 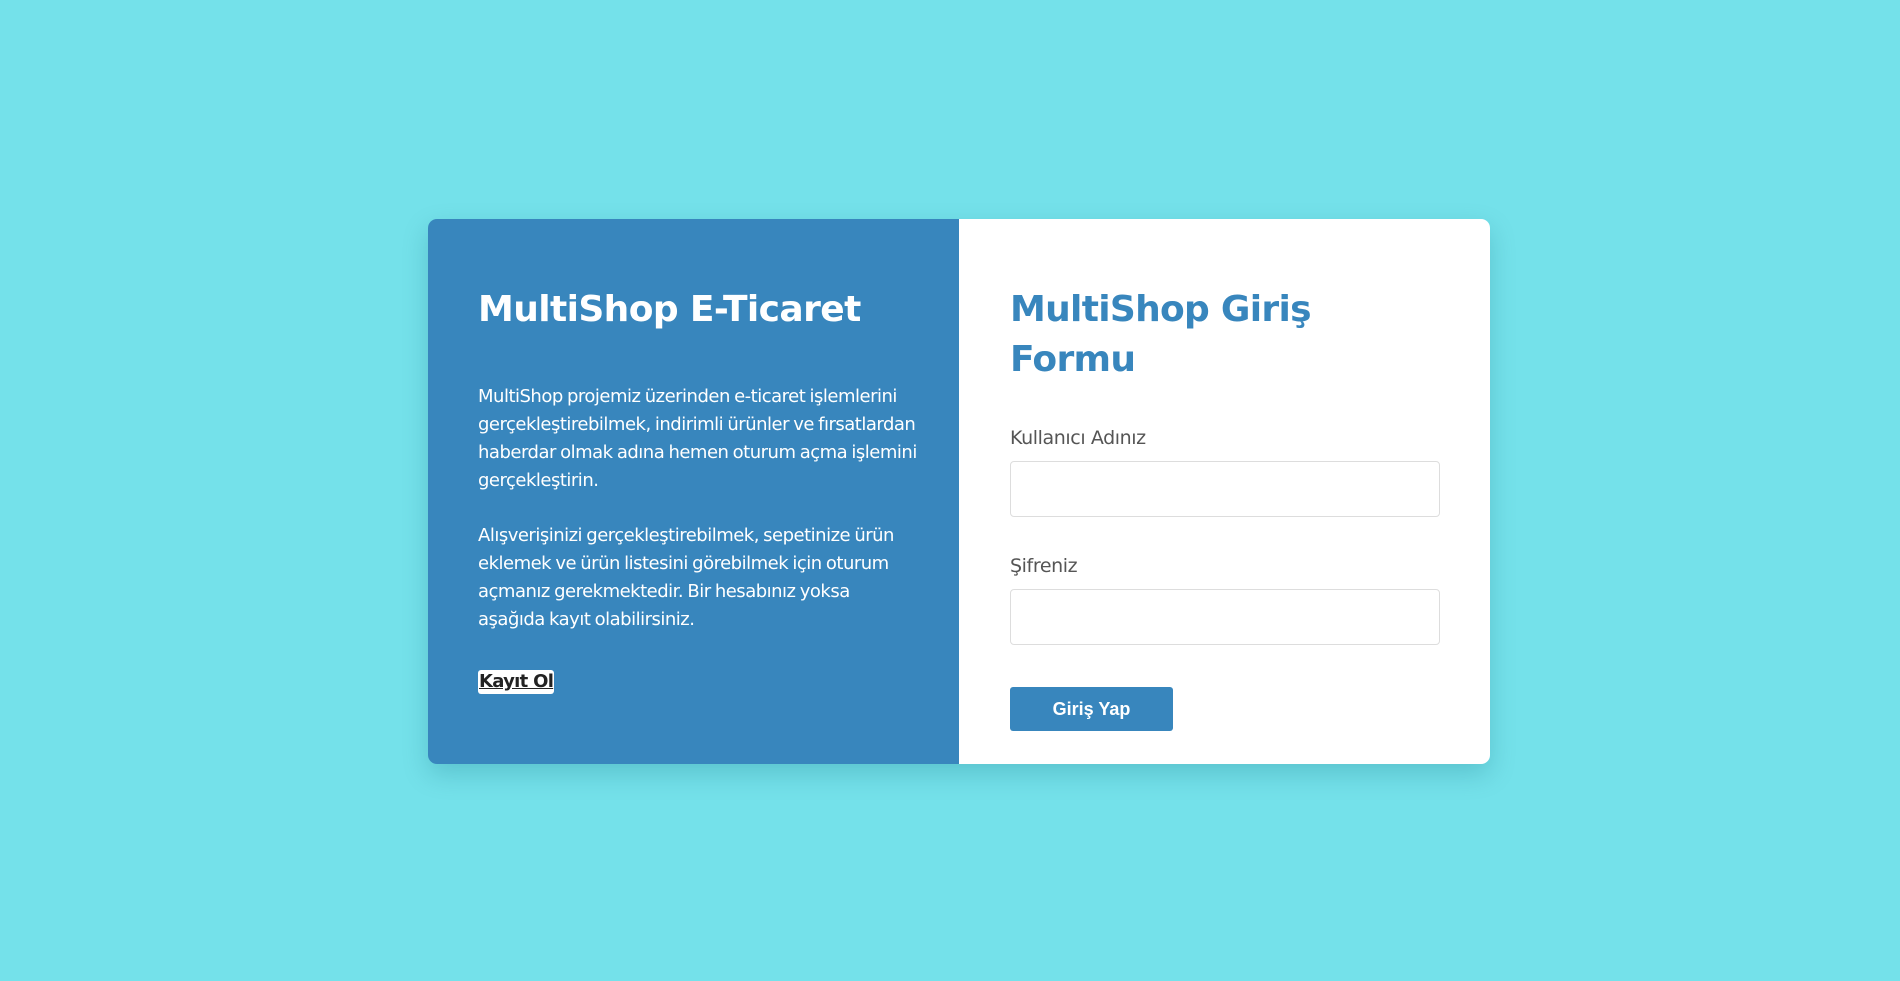 I want to click on username-input, so click(x=1225, y=489).